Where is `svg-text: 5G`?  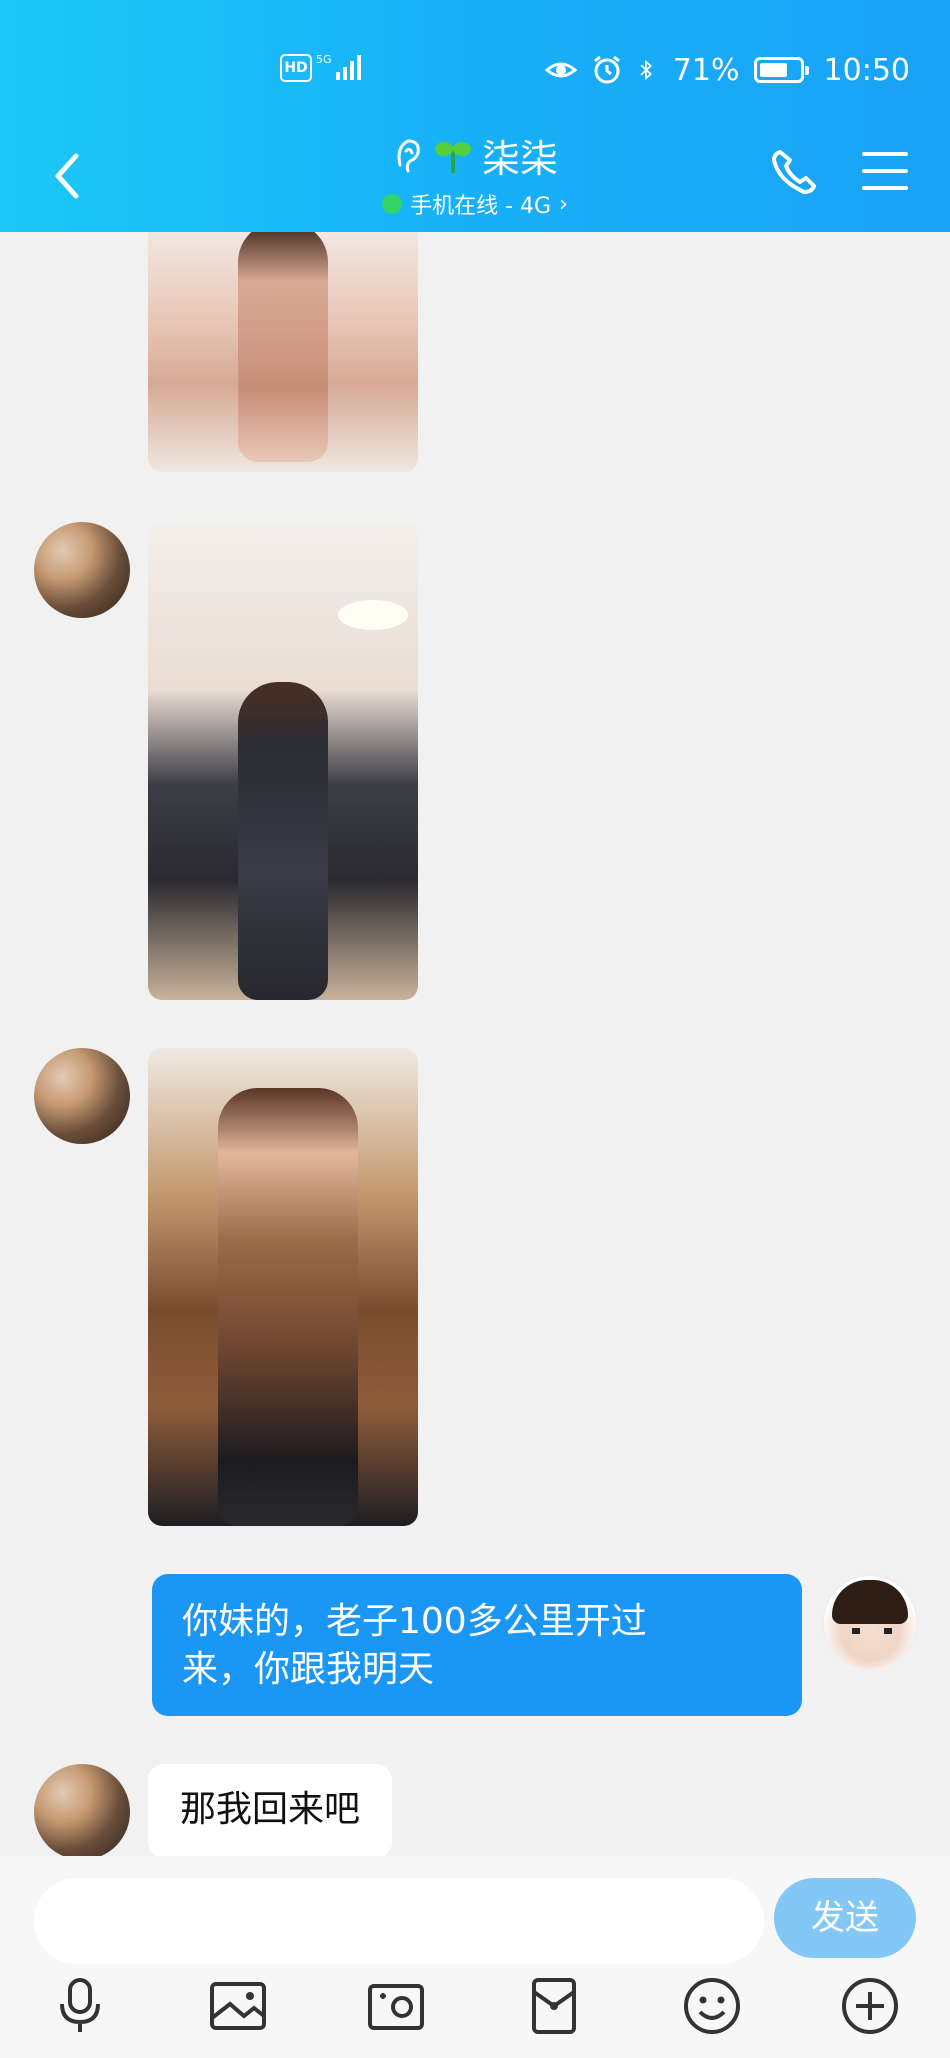 svg-text: 5G is located at coordinates (324, 59).